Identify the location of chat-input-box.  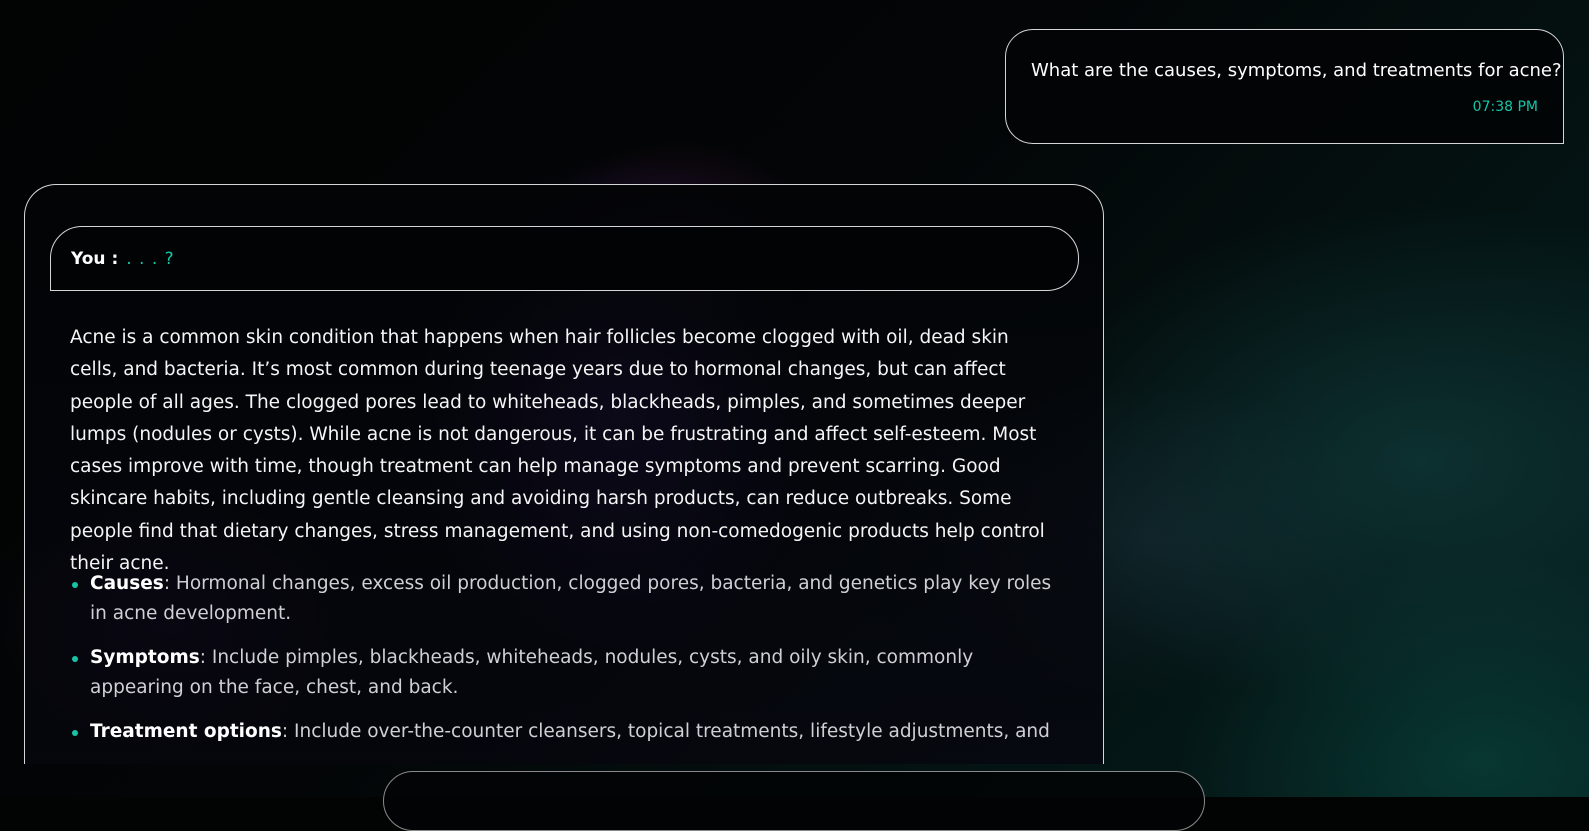
(794, 801).